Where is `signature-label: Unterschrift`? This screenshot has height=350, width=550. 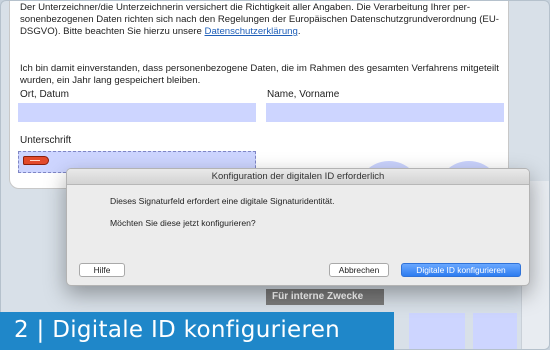 signature-label: Unterschrift is located at coordinates (46, 140).